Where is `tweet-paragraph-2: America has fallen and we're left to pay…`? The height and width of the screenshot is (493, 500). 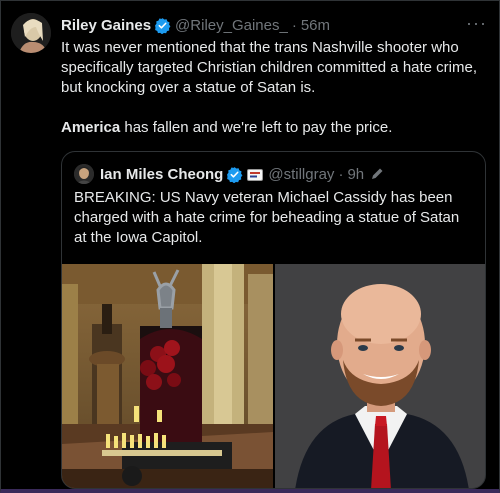
tweet-paragraph-2: America has fallen and we're left to pay… is located at coordinates (275, 128).